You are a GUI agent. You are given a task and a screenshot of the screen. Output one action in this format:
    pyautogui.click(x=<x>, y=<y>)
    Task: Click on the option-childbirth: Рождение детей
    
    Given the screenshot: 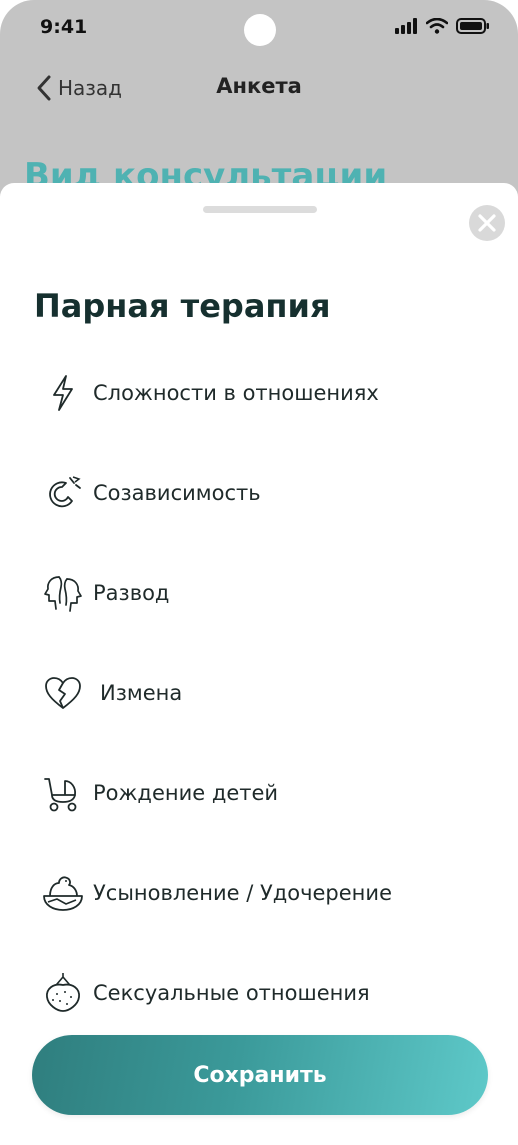 What is the action you would take?
    pyautogui.click(x=259, y=793)
    